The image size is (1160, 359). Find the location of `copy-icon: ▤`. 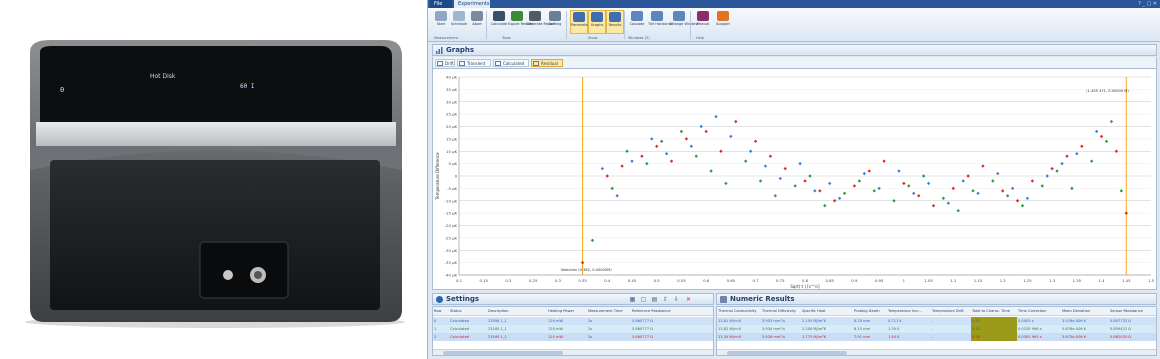

copy-icon: ▤ is located at coordinates (654, 299).